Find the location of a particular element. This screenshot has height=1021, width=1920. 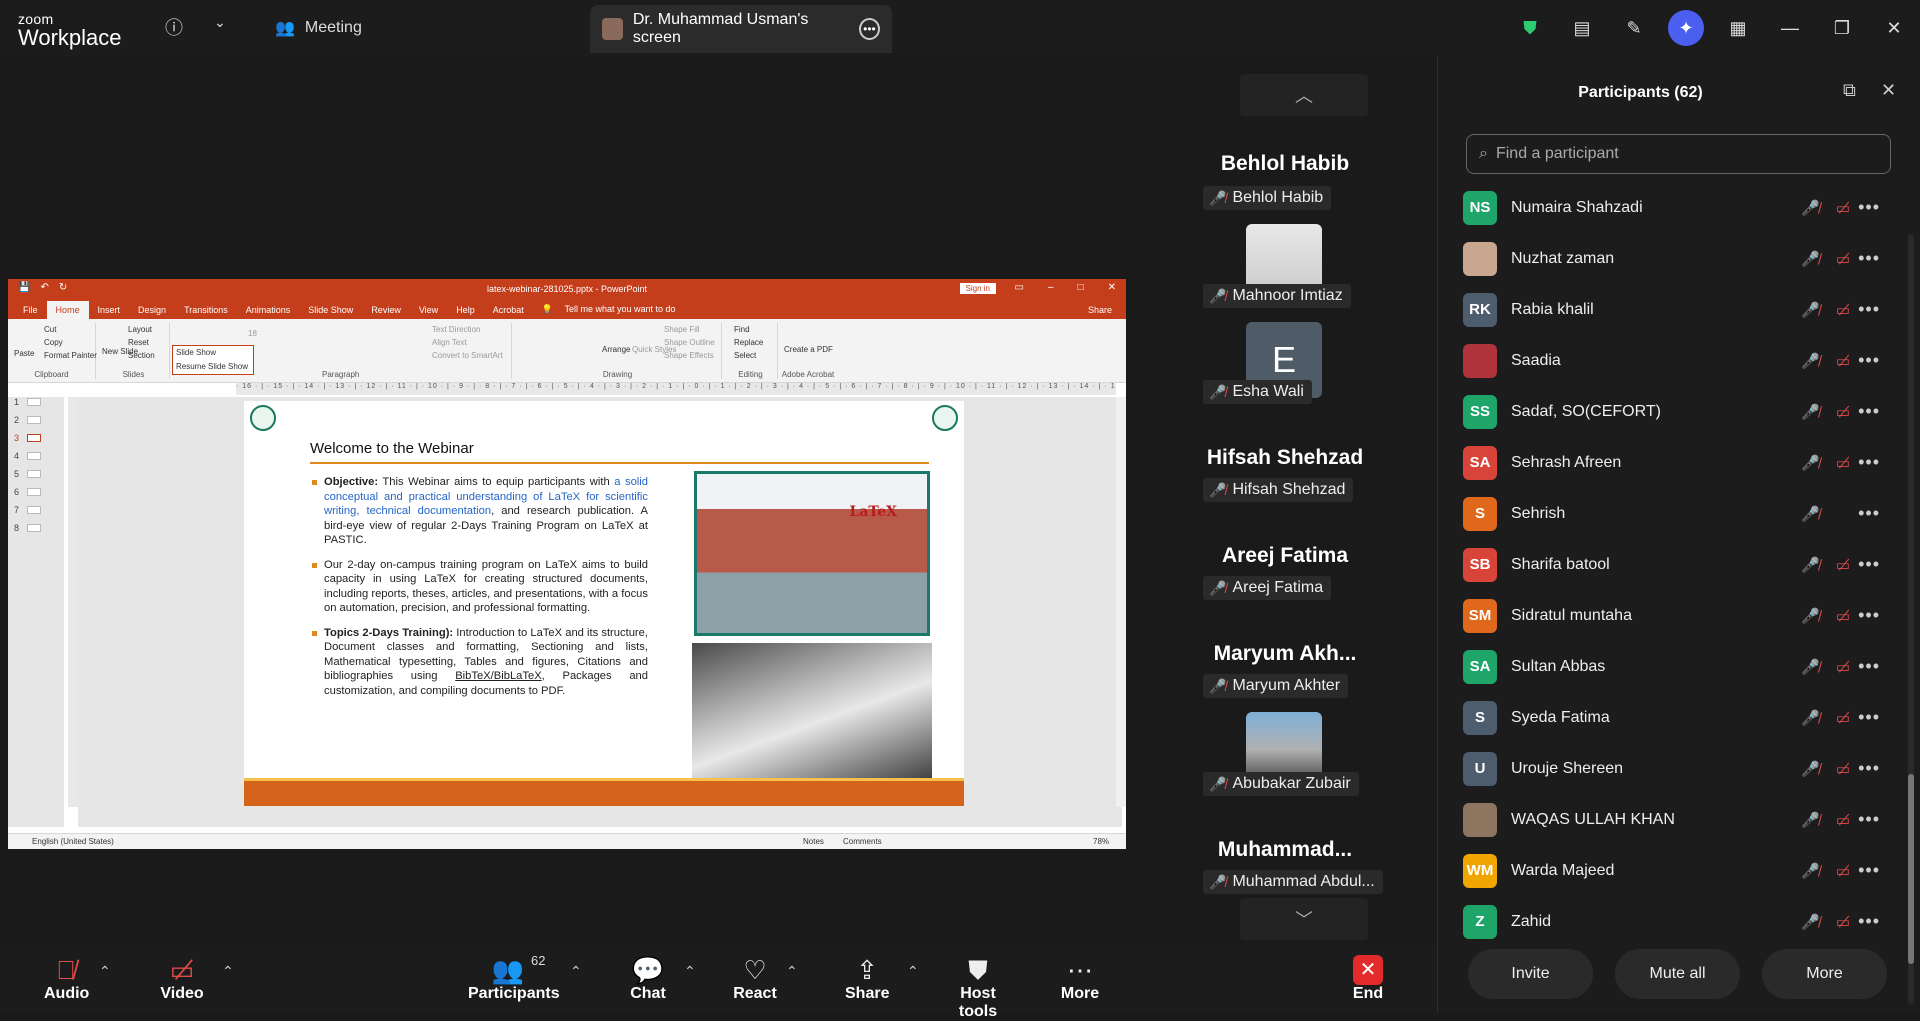

paste-button: Paste is located at coordinates (24, 353).